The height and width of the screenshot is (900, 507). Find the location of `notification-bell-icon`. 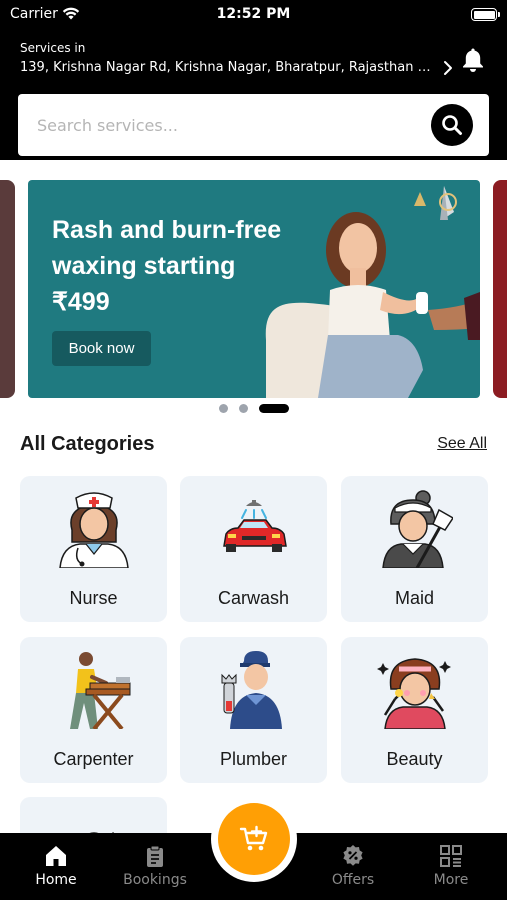

notification-bell-icon is located at coordinates (473, 62).